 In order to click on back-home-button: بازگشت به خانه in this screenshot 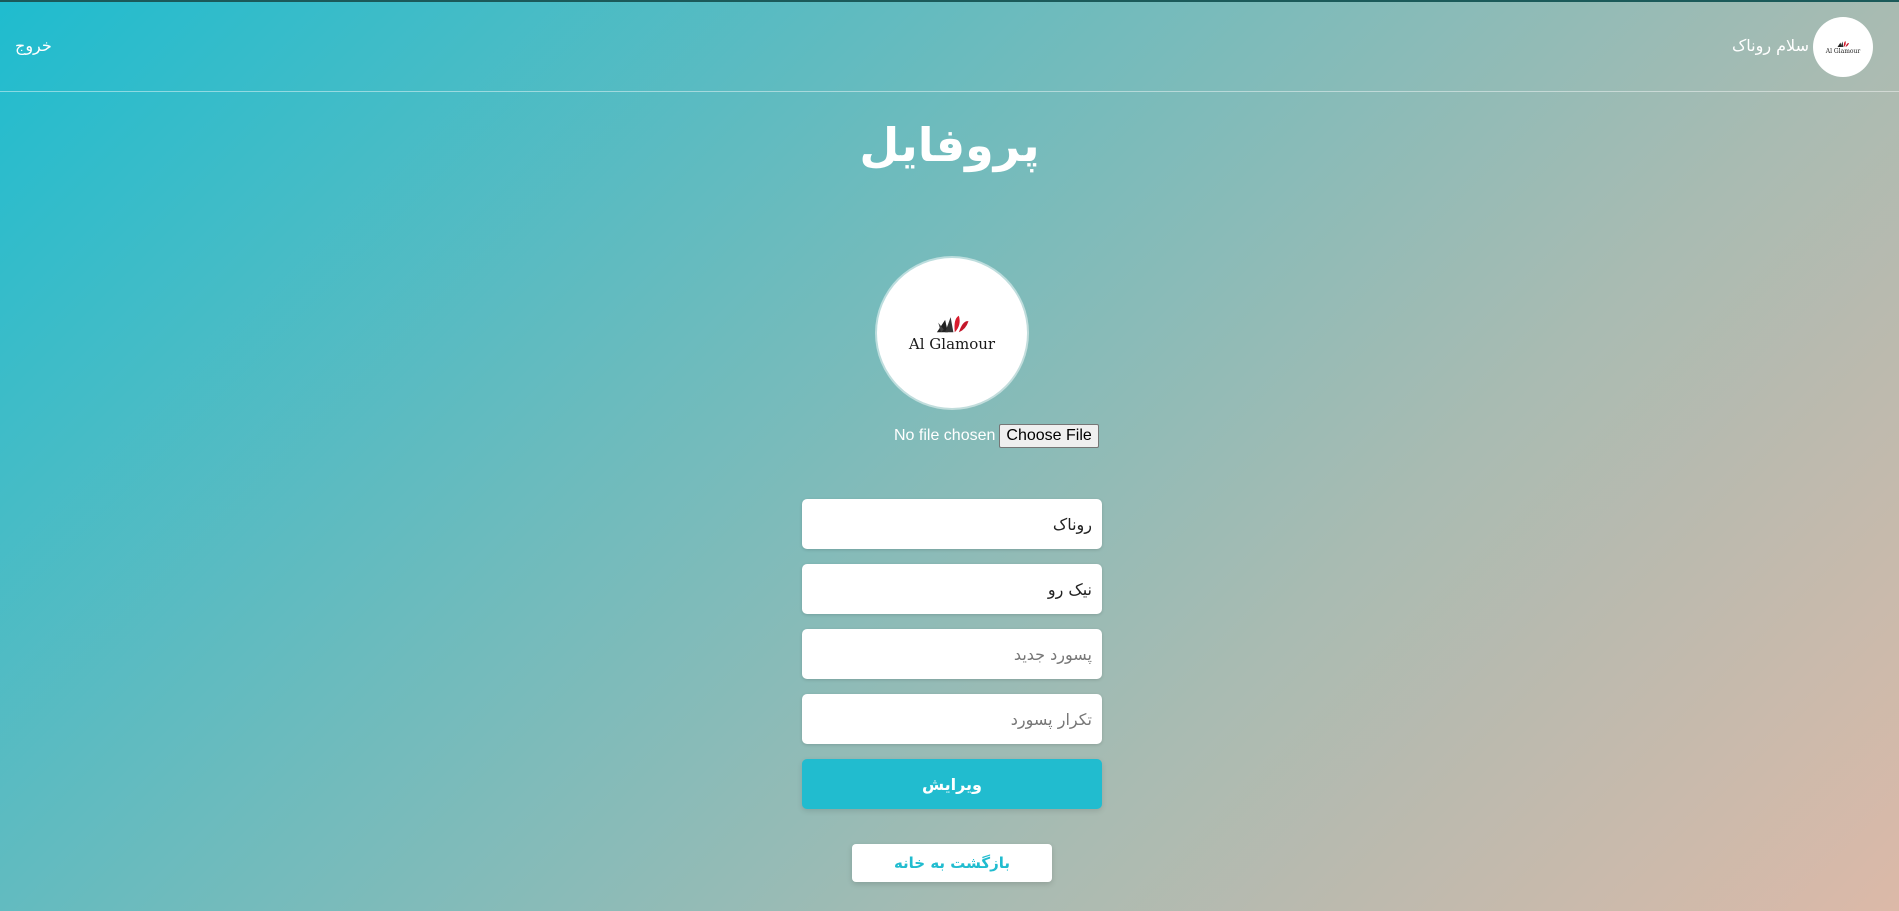, I will do `click(952, 863)`.